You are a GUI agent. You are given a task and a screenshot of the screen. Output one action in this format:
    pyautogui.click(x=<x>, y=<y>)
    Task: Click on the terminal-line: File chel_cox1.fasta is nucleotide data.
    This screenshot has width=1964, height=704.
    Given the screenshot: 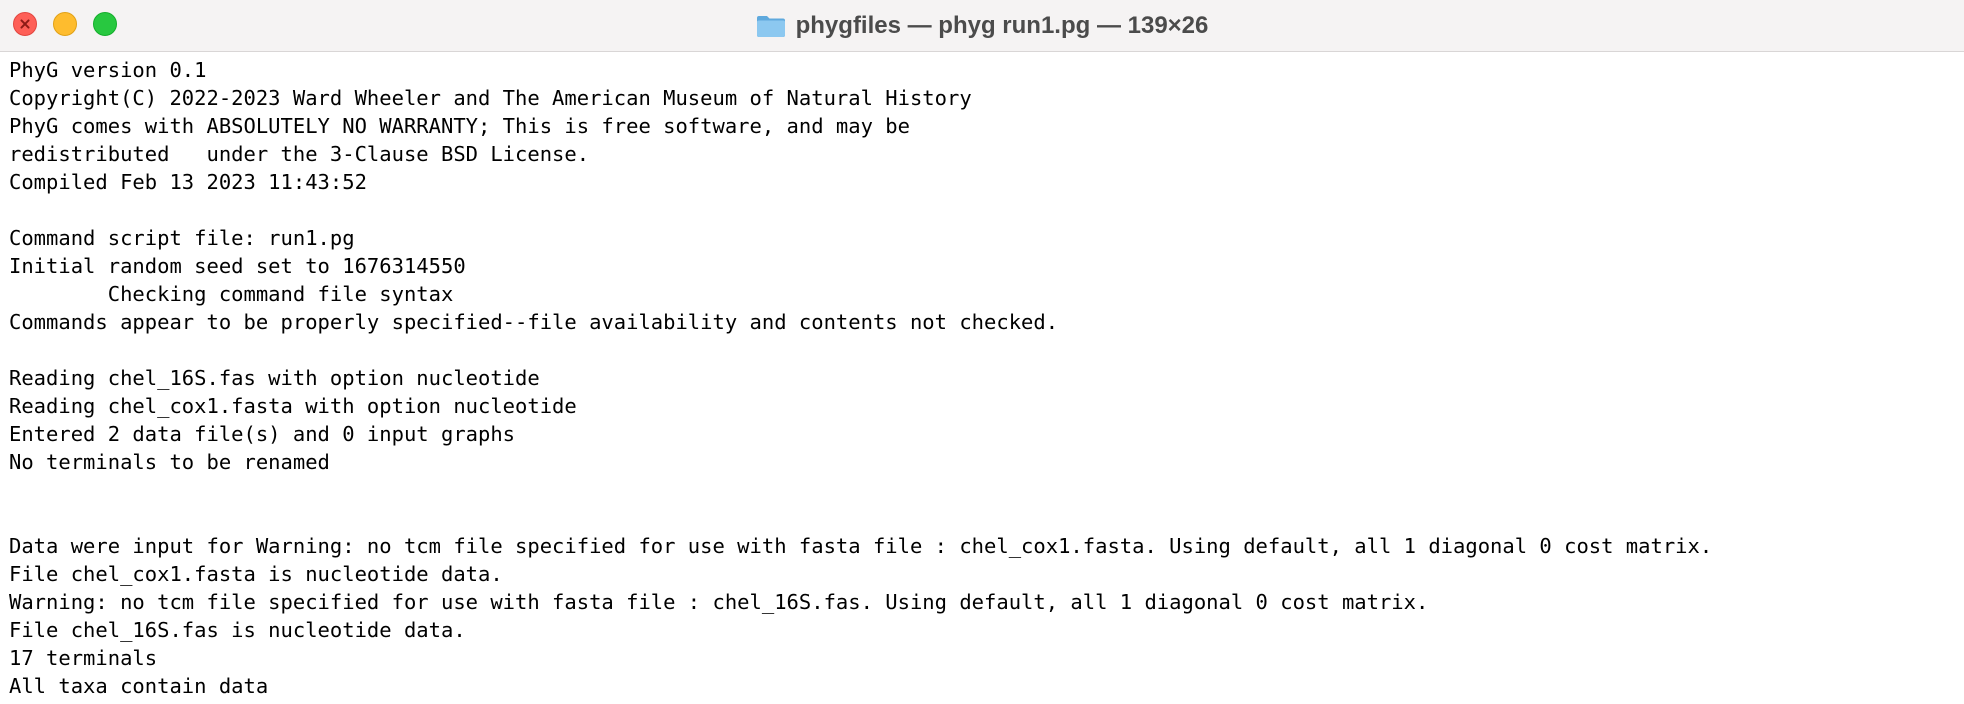 What is the action you would take?
    pyautogui.click(x=256, y=574)
    